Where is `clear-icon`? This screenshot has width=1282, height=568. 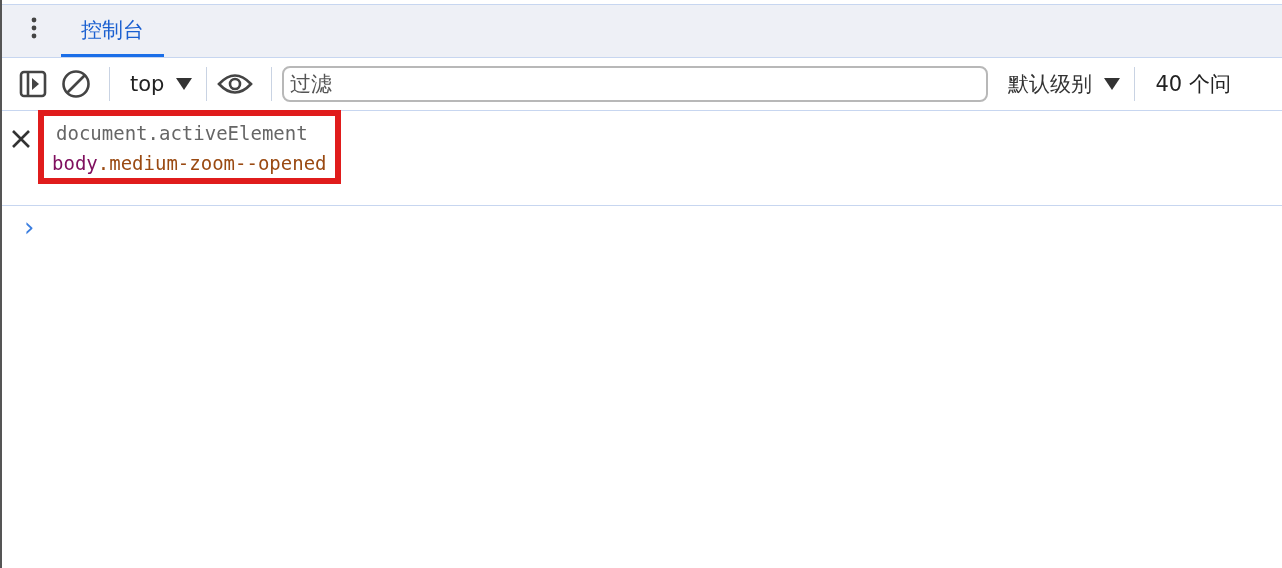
clear-icon is located at coordinates (76, 84).